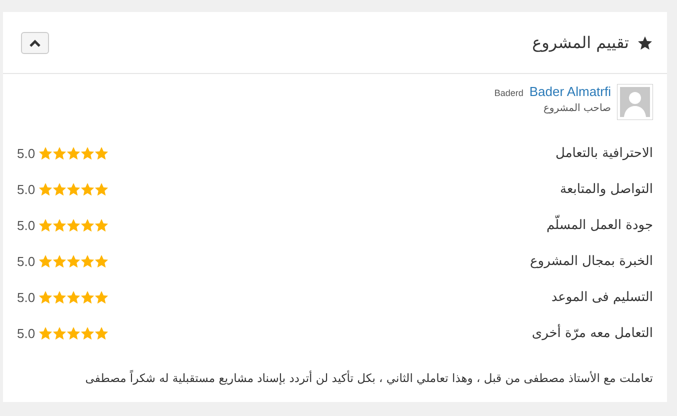  Describe the element at coordinates (606, 189) in the screenshot. I see `rating-label: التواصل والمتابعة` at that location.